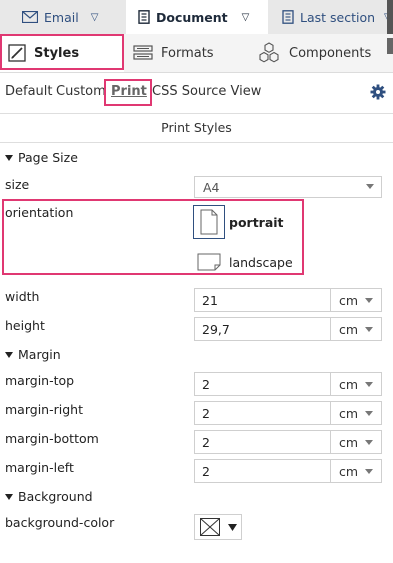 This screenshot has height=563, width=393. I want to click on margin-bottom-label: margin-bottom, so click(52, 438).